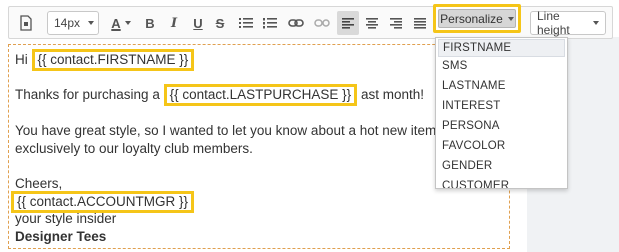  Describe the element at coordinates (455, 66) in the screenshot. I see `menu-item-sms: SMS` at that location.